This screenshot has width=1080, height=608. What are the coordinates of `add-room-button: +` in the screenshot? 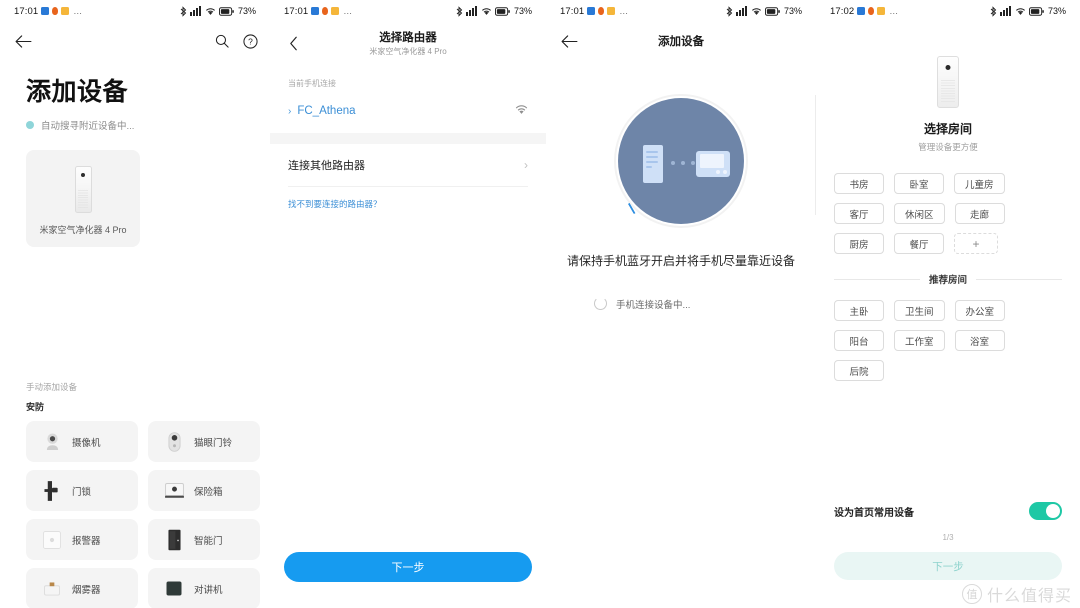 It's located at (976, 243).